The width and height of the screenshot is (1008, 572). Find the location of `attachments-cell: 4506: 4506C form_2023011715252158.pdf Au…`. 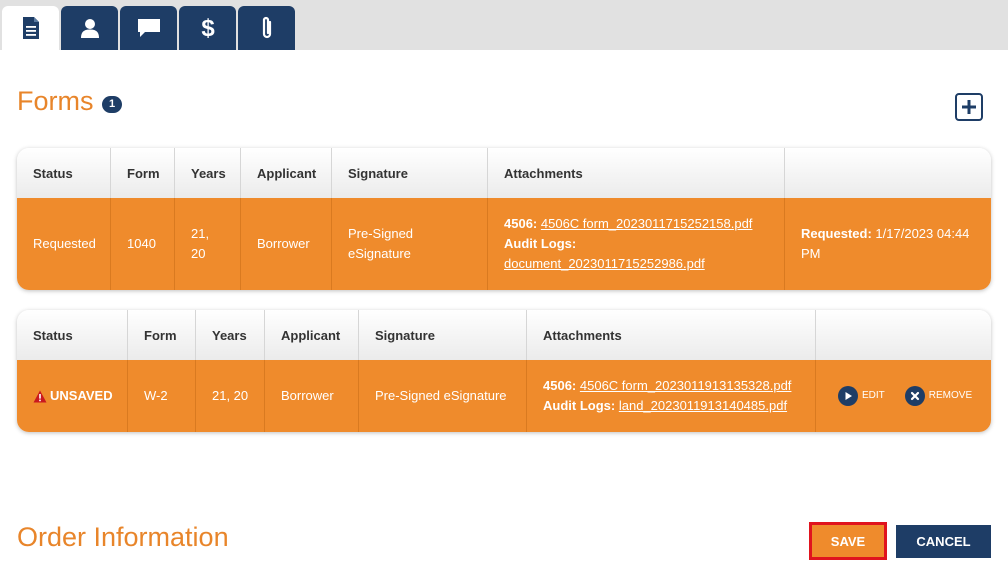

attachments-cell: 4506: 4506C form_2023011715252158.pdf Au… is located at coordinates (636, 244).